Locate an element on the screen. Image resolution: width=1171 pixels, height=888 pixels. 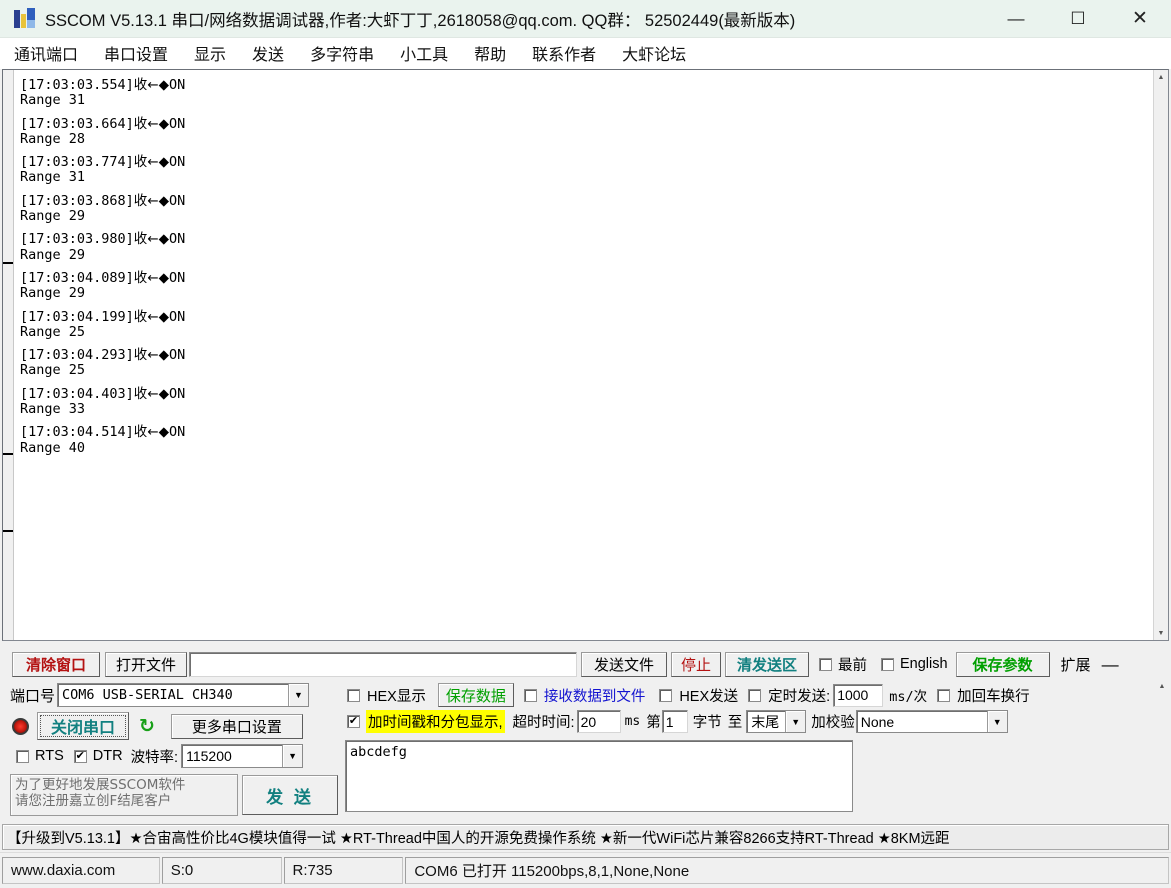
hex-display-checkbox is located at coordinates (353, 695).